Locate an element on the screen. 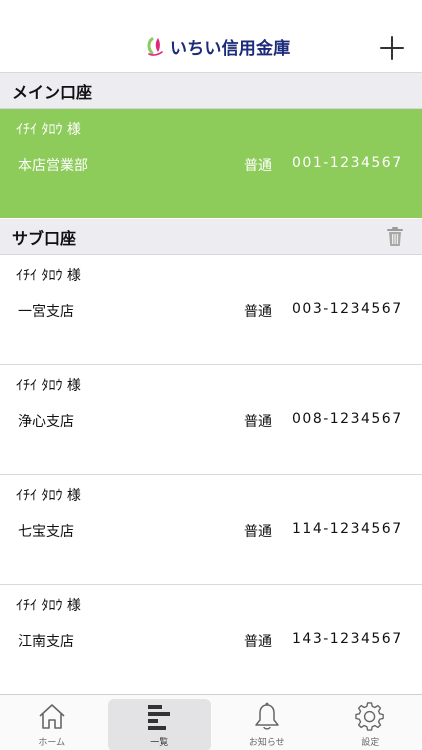  tab-list: 一覧 is located at coordinates (159, 724).